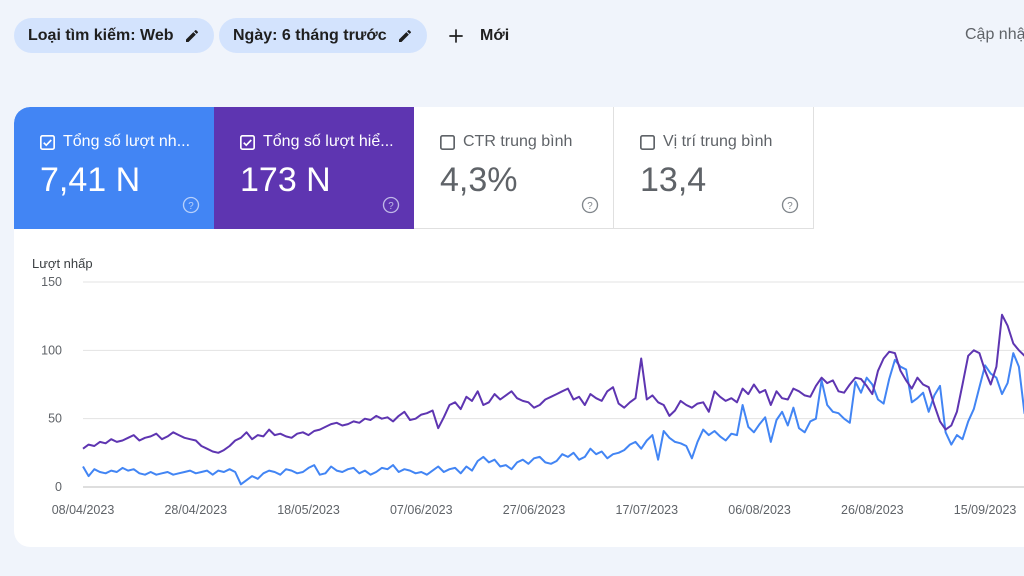 This screenshot has width=1024, height=576. Describe the element at coordinates (647, 510) in the screenshot. I see `x-tick-label: 17/07/2023` at that location.